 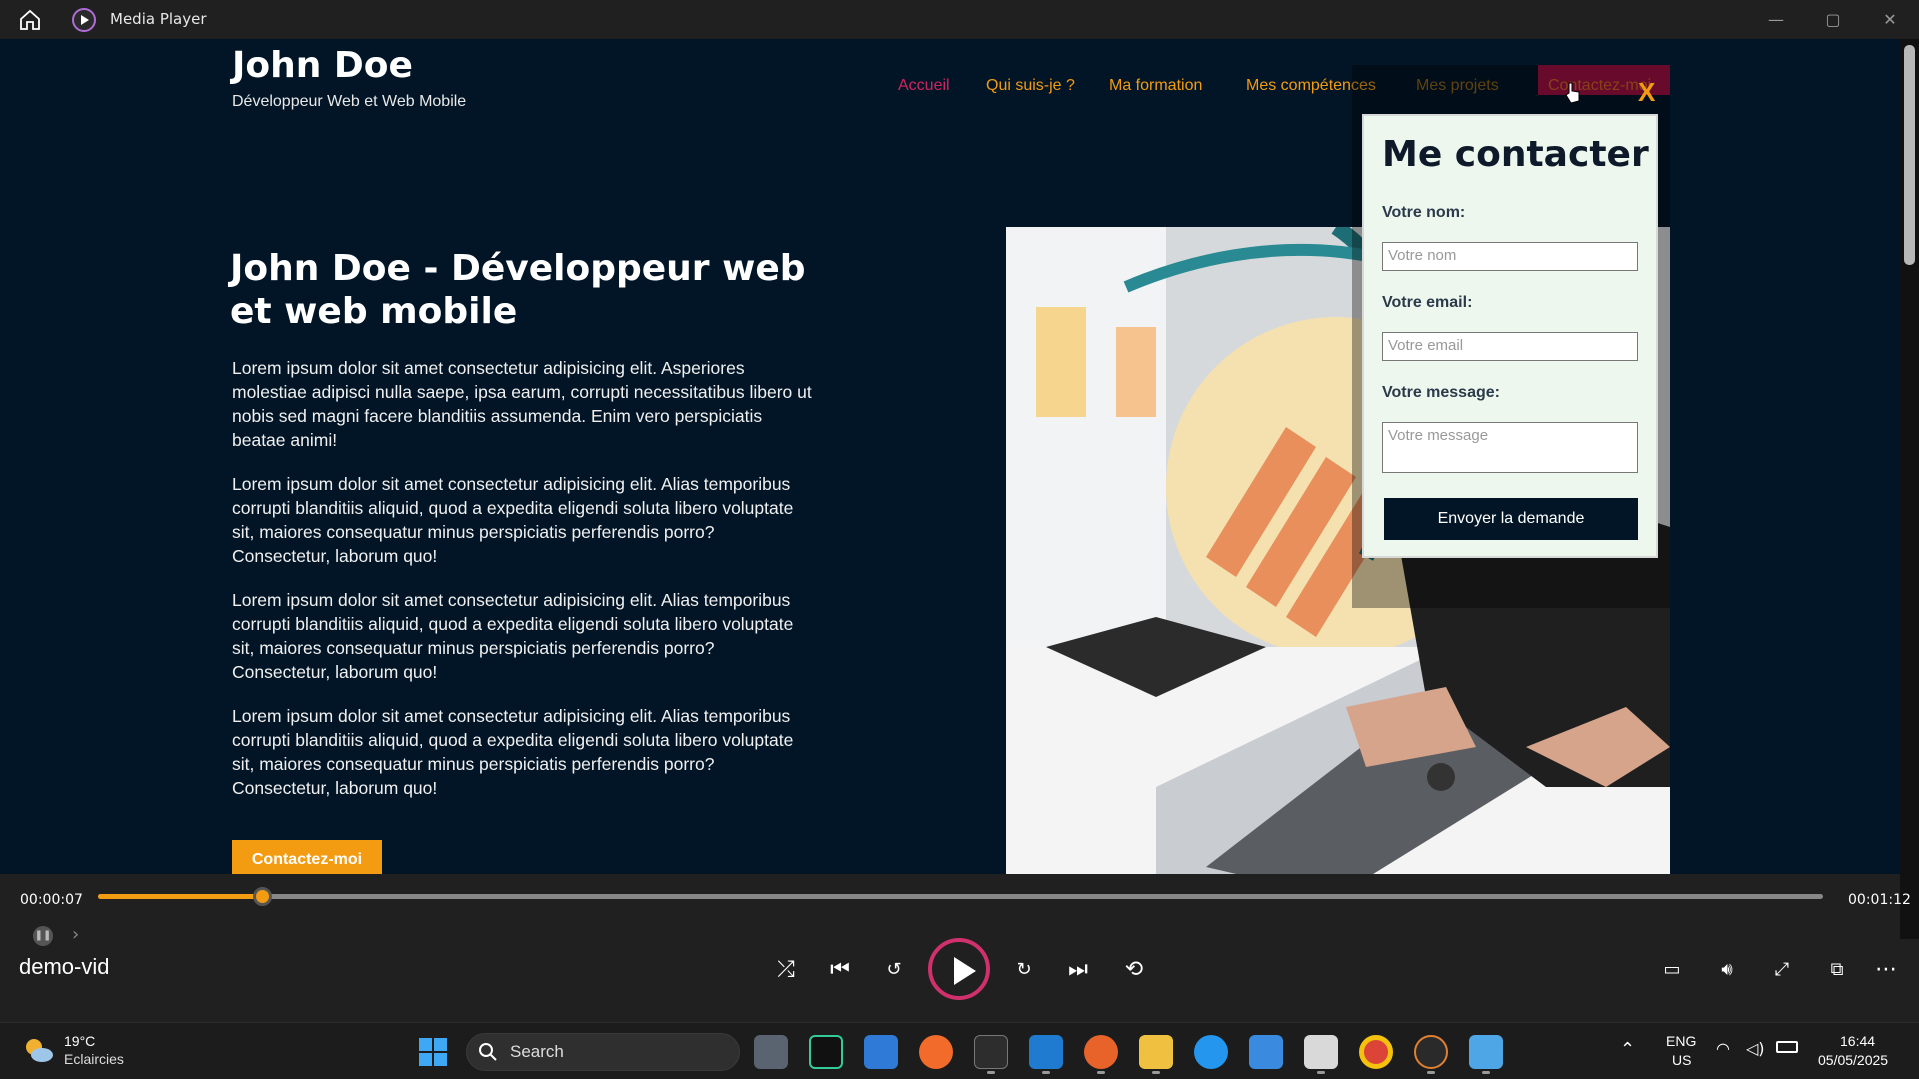 I want to click on play-button, so click(x=959, y=969).